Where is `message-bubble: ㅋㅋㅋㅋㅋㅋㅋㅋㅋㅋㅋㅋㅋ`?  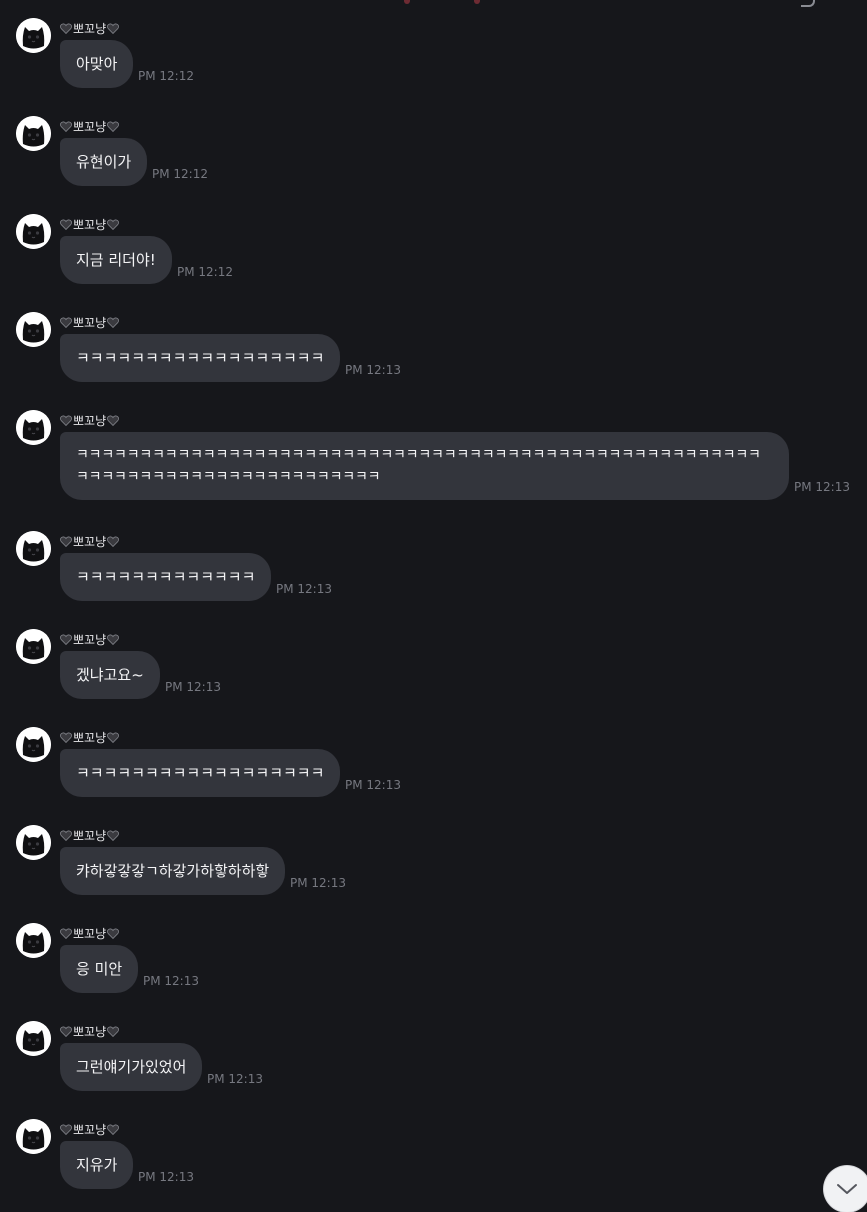
message-bubble: ㅋㅋㅋㅋㅋㅋㅋㅋㅋㅋㅋㅋㅋ is located at coordinates (166, 577).